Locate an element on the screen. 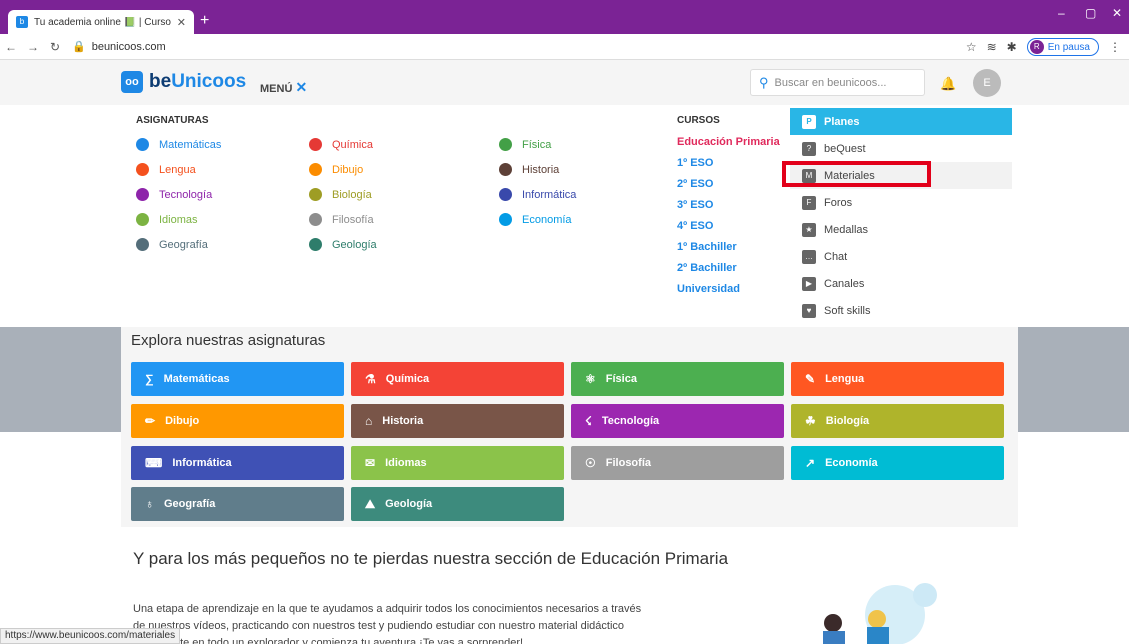  curso-link: 3º ESO is located at coordinates (728, 205).